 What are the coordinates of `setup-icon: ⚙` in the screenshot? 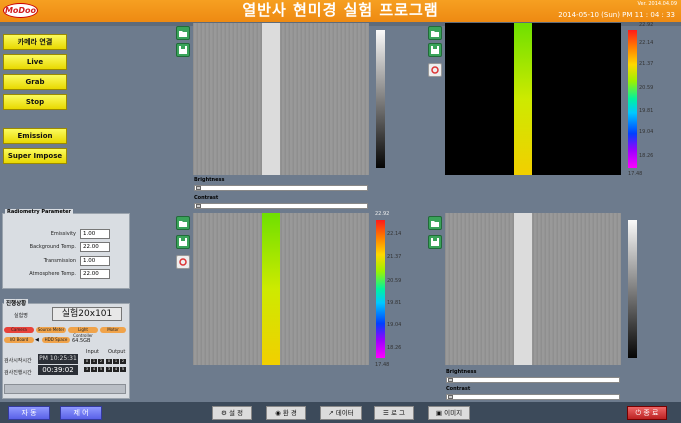 It's located at (224, 413).